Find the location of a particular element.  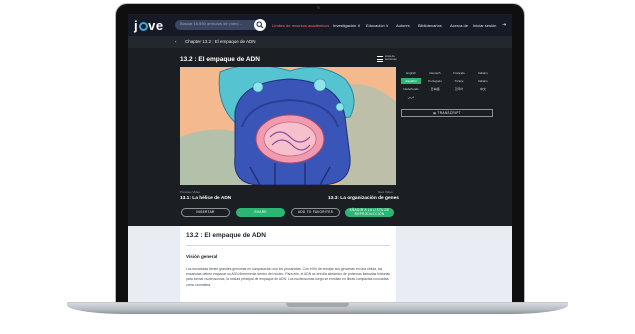

lang-portugues: Português is located at coordinates (435, 81).